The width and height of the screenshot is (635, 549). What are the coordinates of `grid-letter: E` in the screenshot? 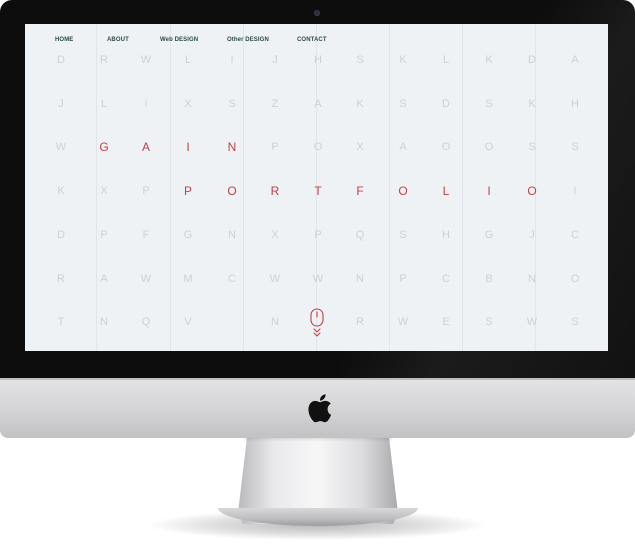 It's located at (446, 322).